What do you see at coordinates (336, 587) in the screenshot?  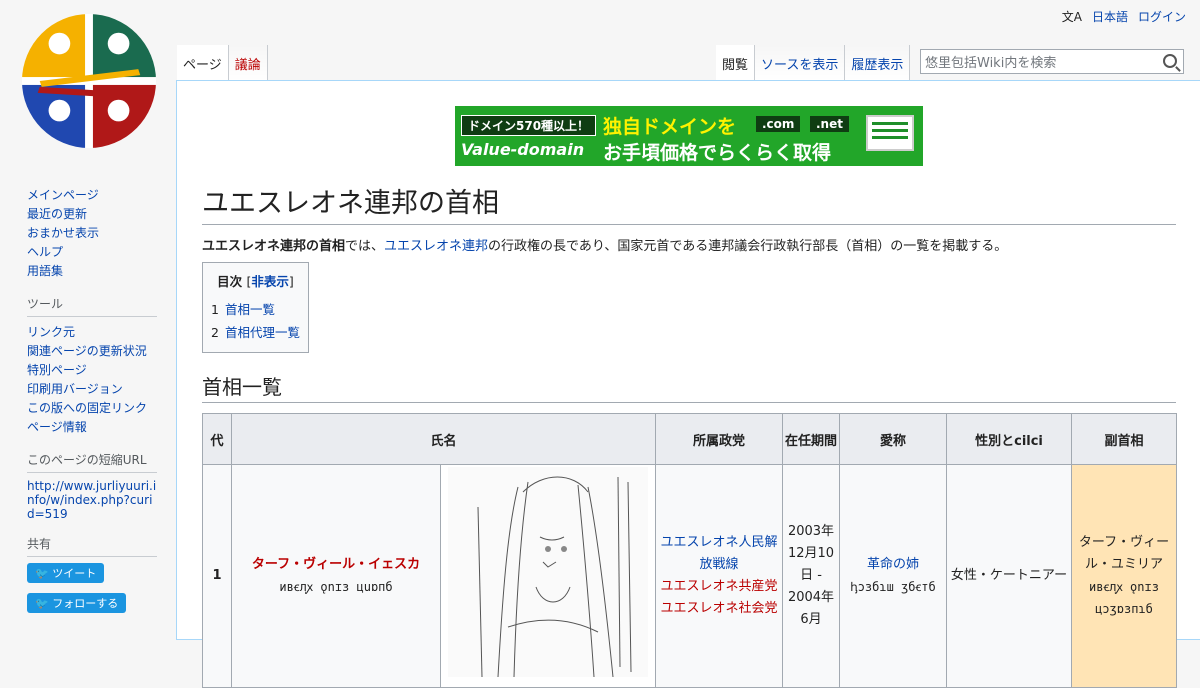 I see `pm-name-script: ивꞓлꭙ ǫnɪɜ цuɒпб` at bounding box center [336, 587].